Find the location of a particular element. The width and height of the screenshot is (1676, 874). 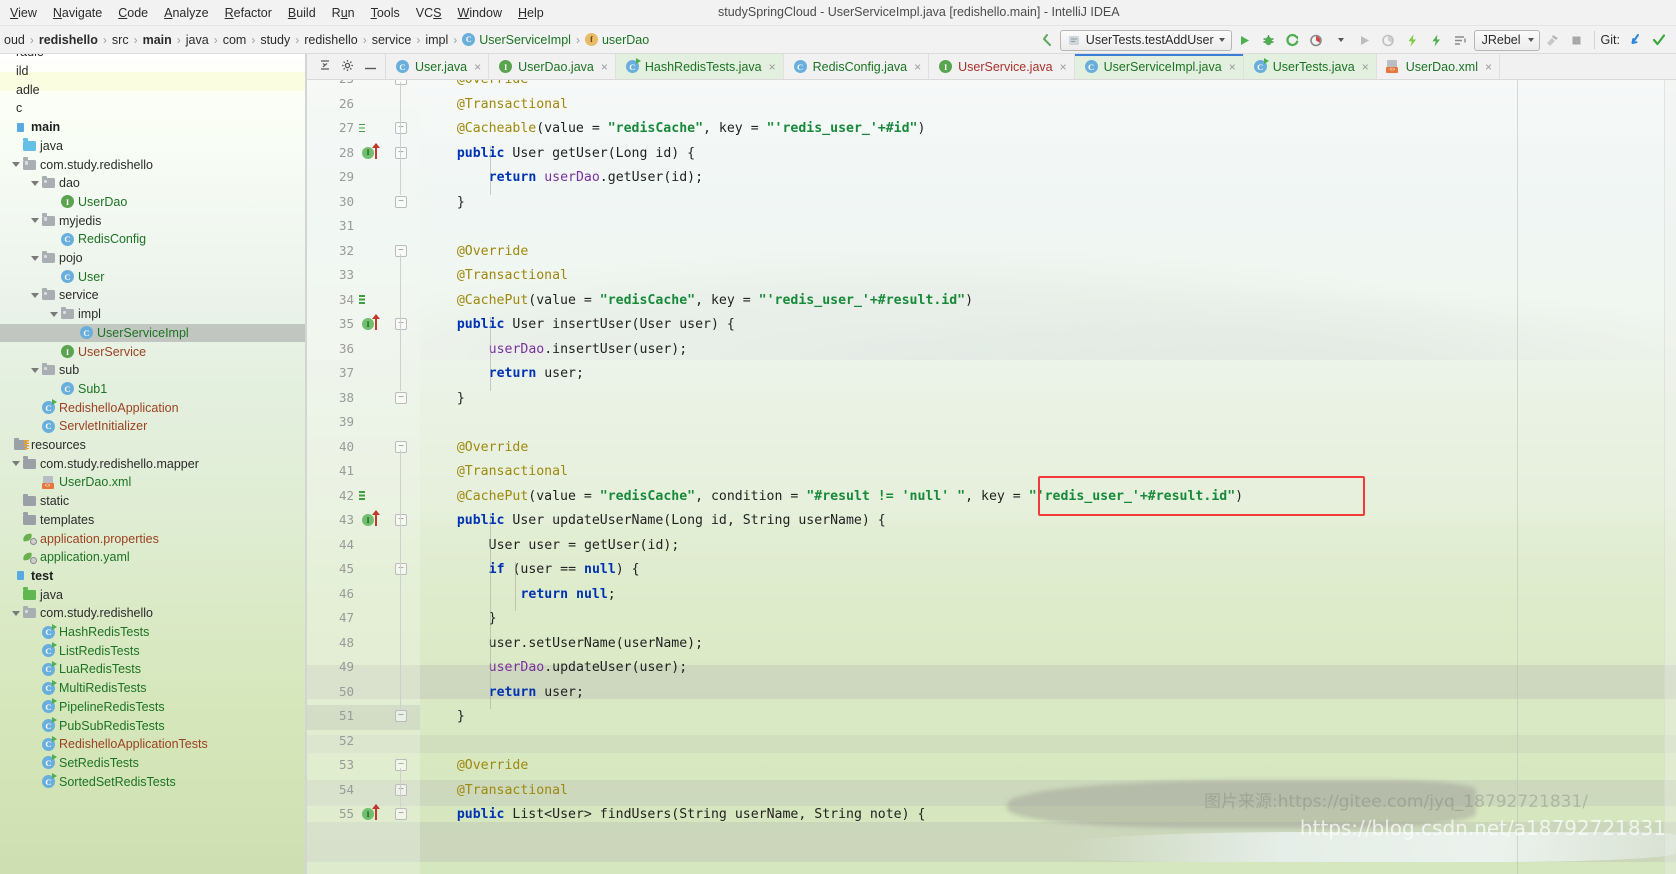

menu-refactor: Refactor is located at coordinates (248, 13).